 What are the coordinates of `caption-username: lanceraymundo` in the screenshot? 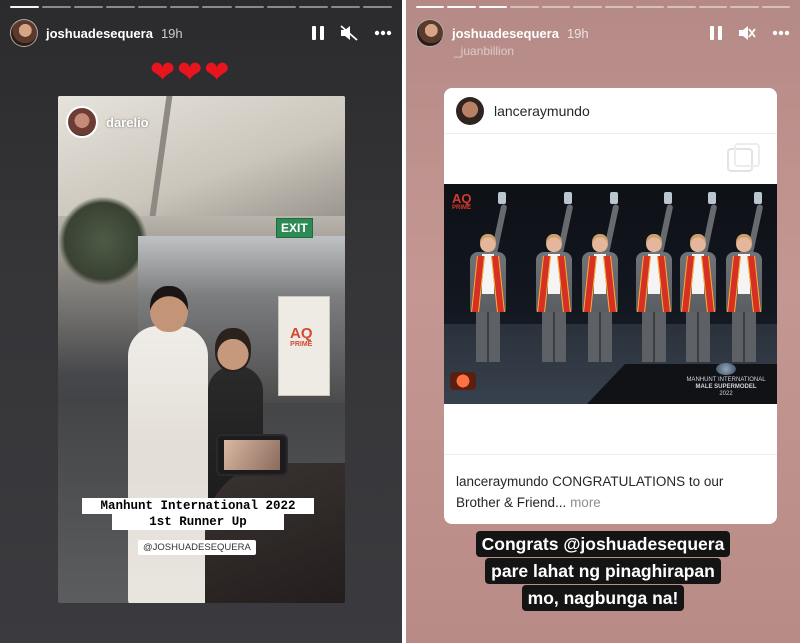 It's located at (502, 481).